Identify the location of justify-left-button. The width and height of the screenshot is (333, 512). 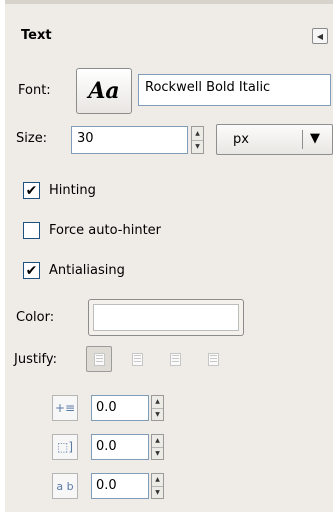
(99, 359).